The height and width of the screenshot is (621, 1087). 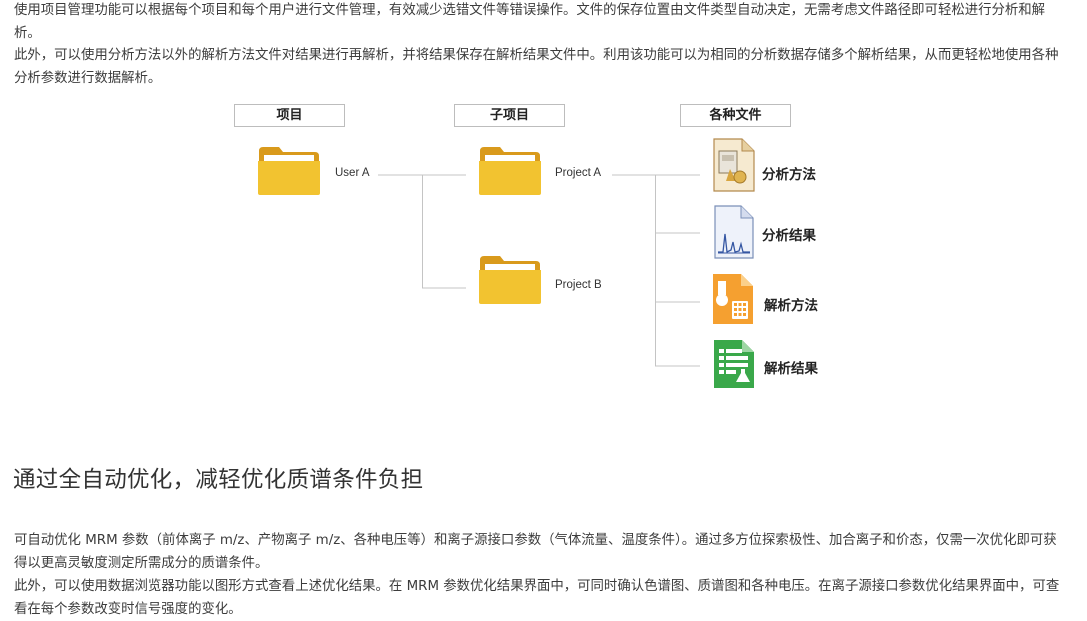 What do you see at coordinates (352, 173) in the screenshot?
I see `user-label: User A` at bounding box center [352, 173].